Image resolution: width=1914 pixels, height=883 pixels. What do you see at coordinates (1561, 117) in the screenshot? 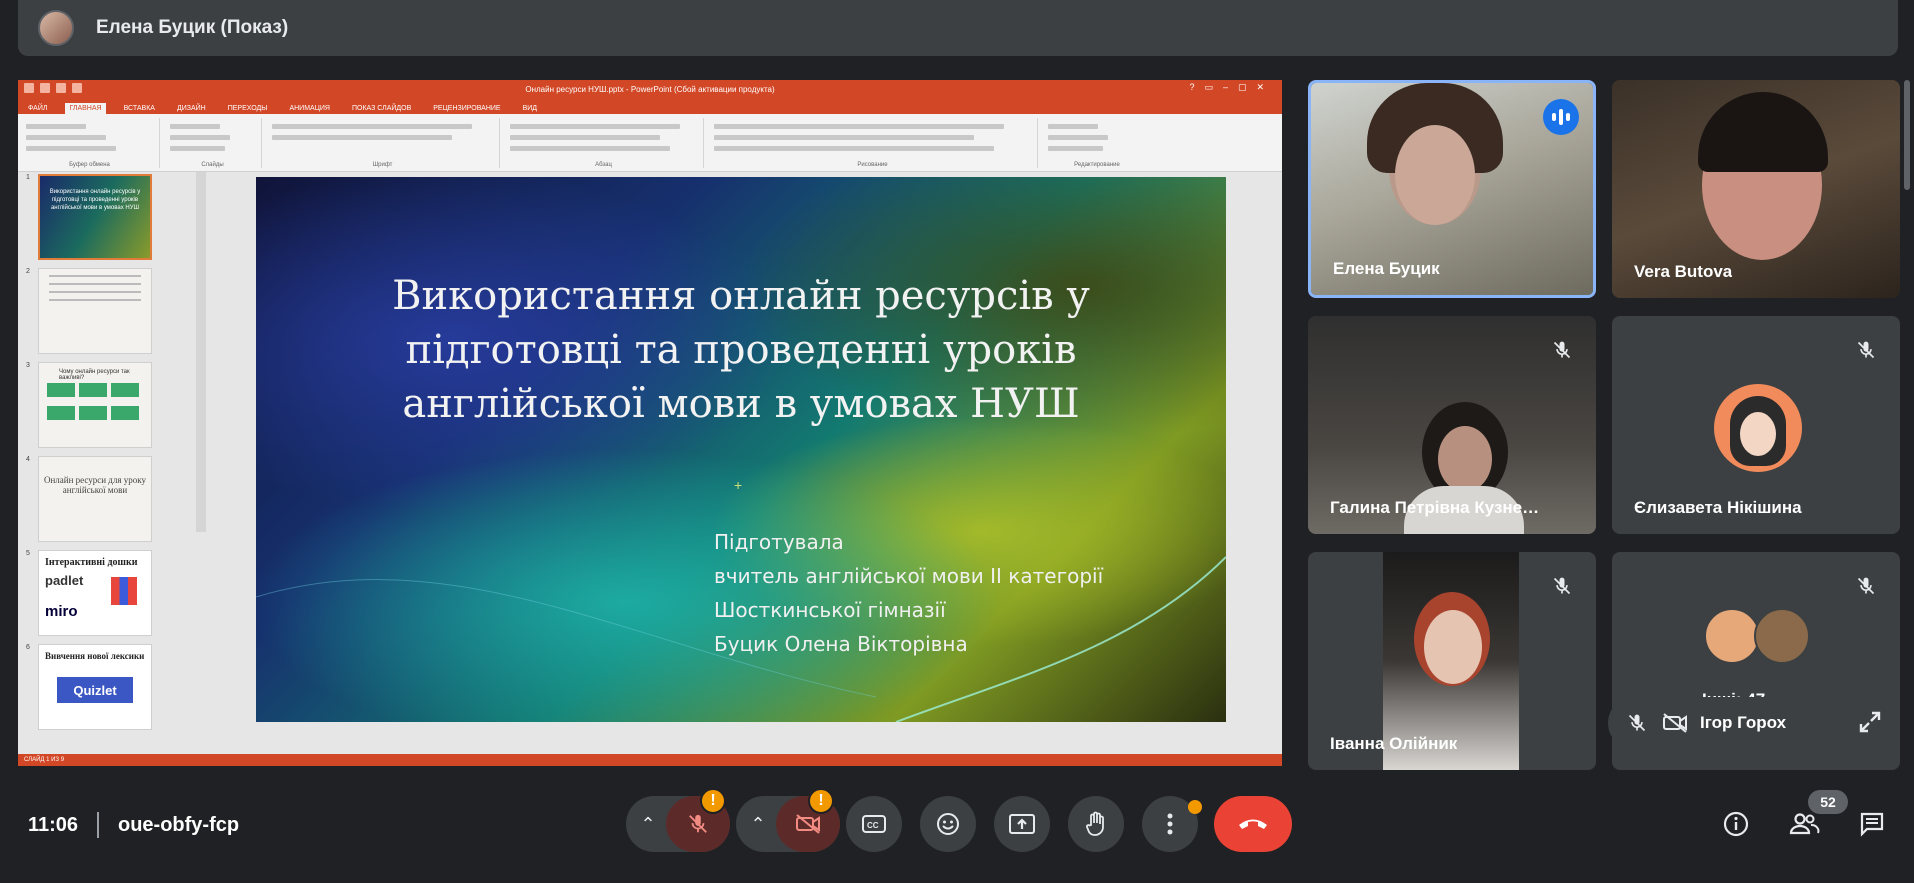
I see `audio-level-icon` at bounding box center [1561, 117].